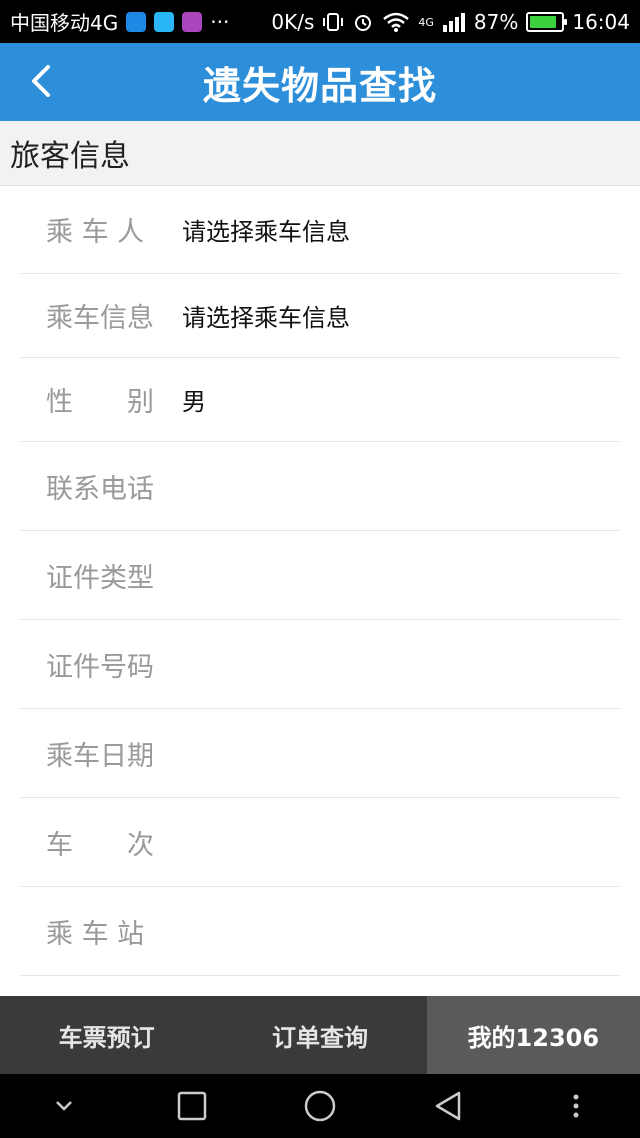 The height and width of the screenshot is (1138, 640). What do you see at coordinates (100, 845) in the screenshot?
I see `form-label: 车 次` at bounding box center [100, 845].